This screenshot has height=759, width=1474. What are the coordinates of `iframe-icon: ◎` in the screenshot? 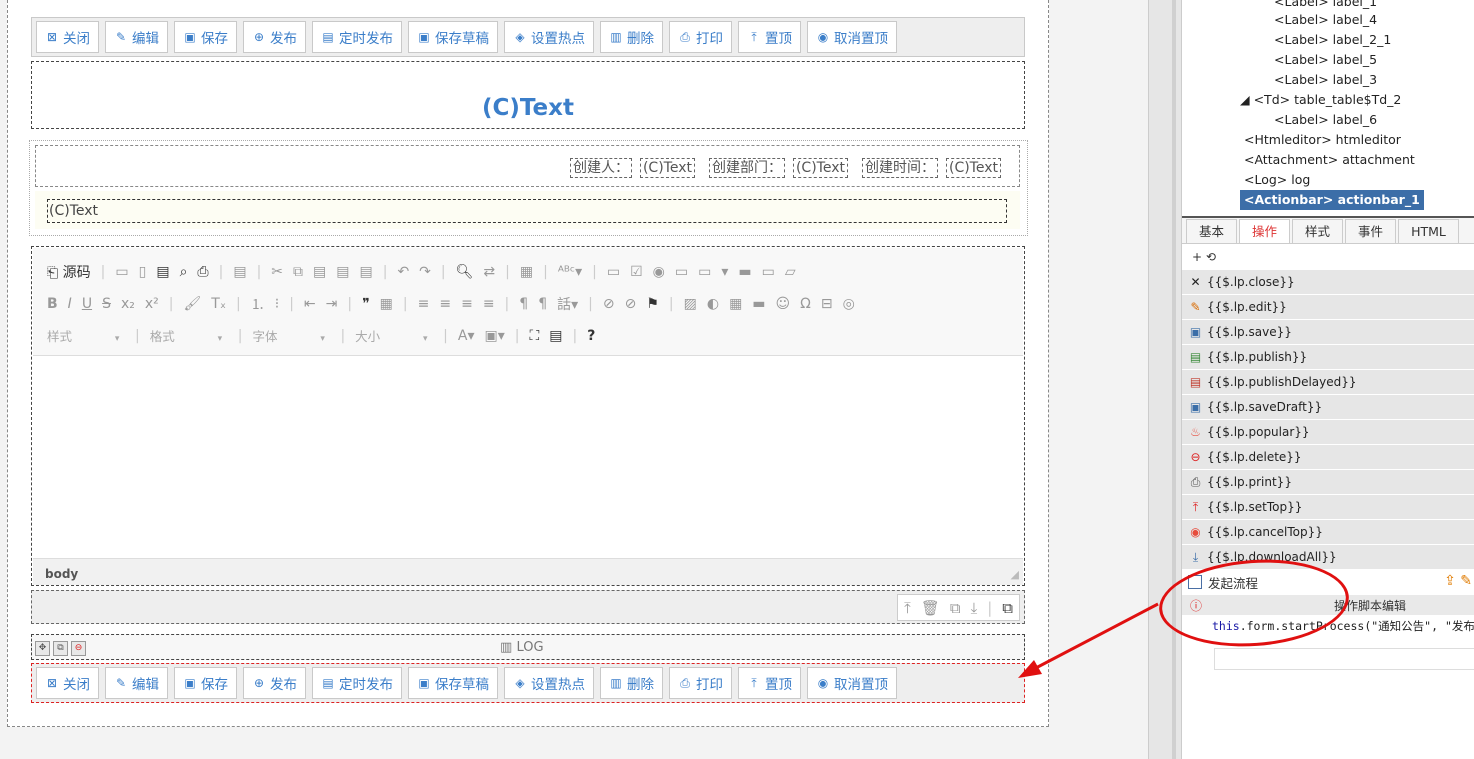 It's located at (849, 304).